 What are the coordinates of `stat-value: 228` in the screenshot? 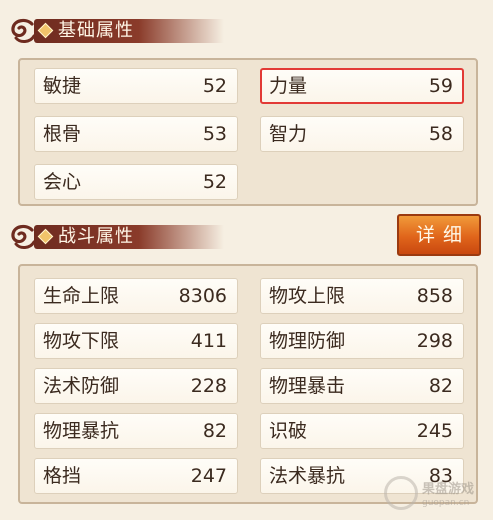 It's located at (208, 386).